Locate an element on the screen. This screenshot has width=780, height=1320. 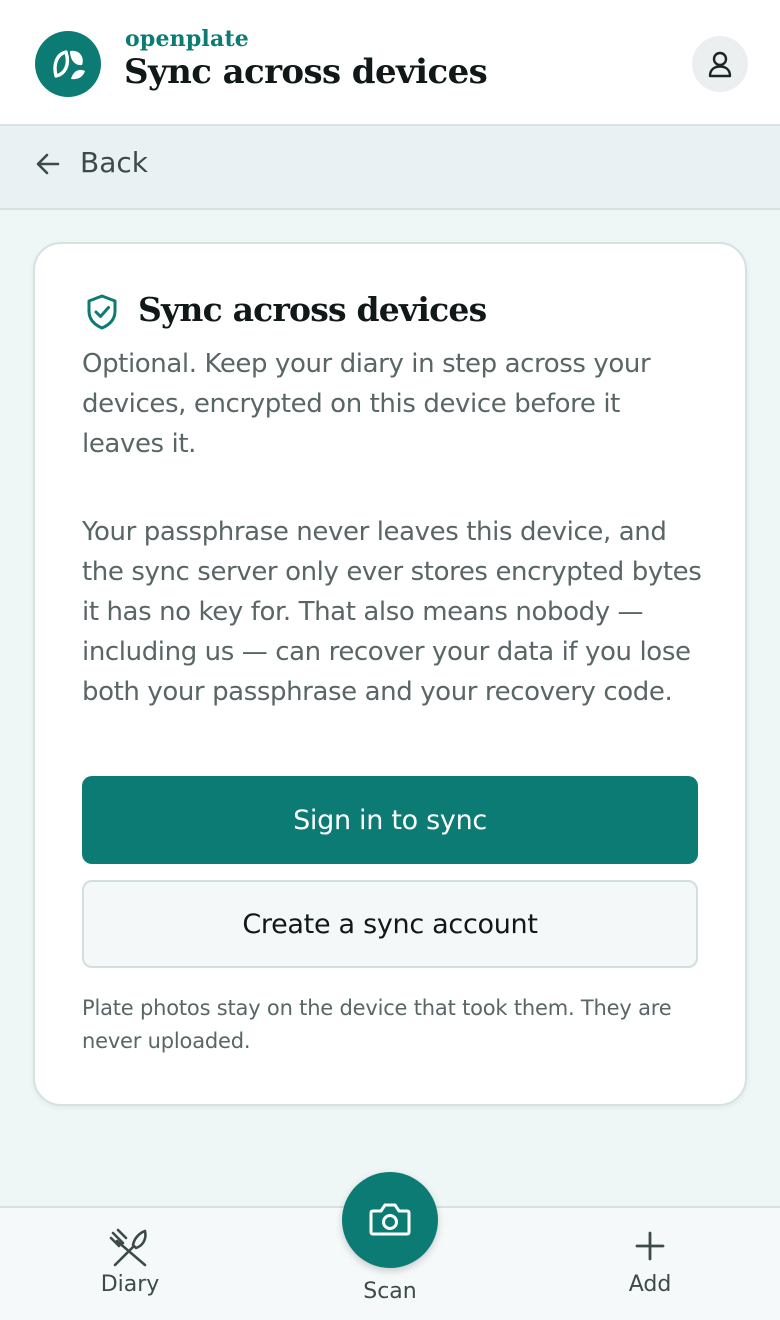
page-title: Sync across devices is located at coordinates (306, 72).